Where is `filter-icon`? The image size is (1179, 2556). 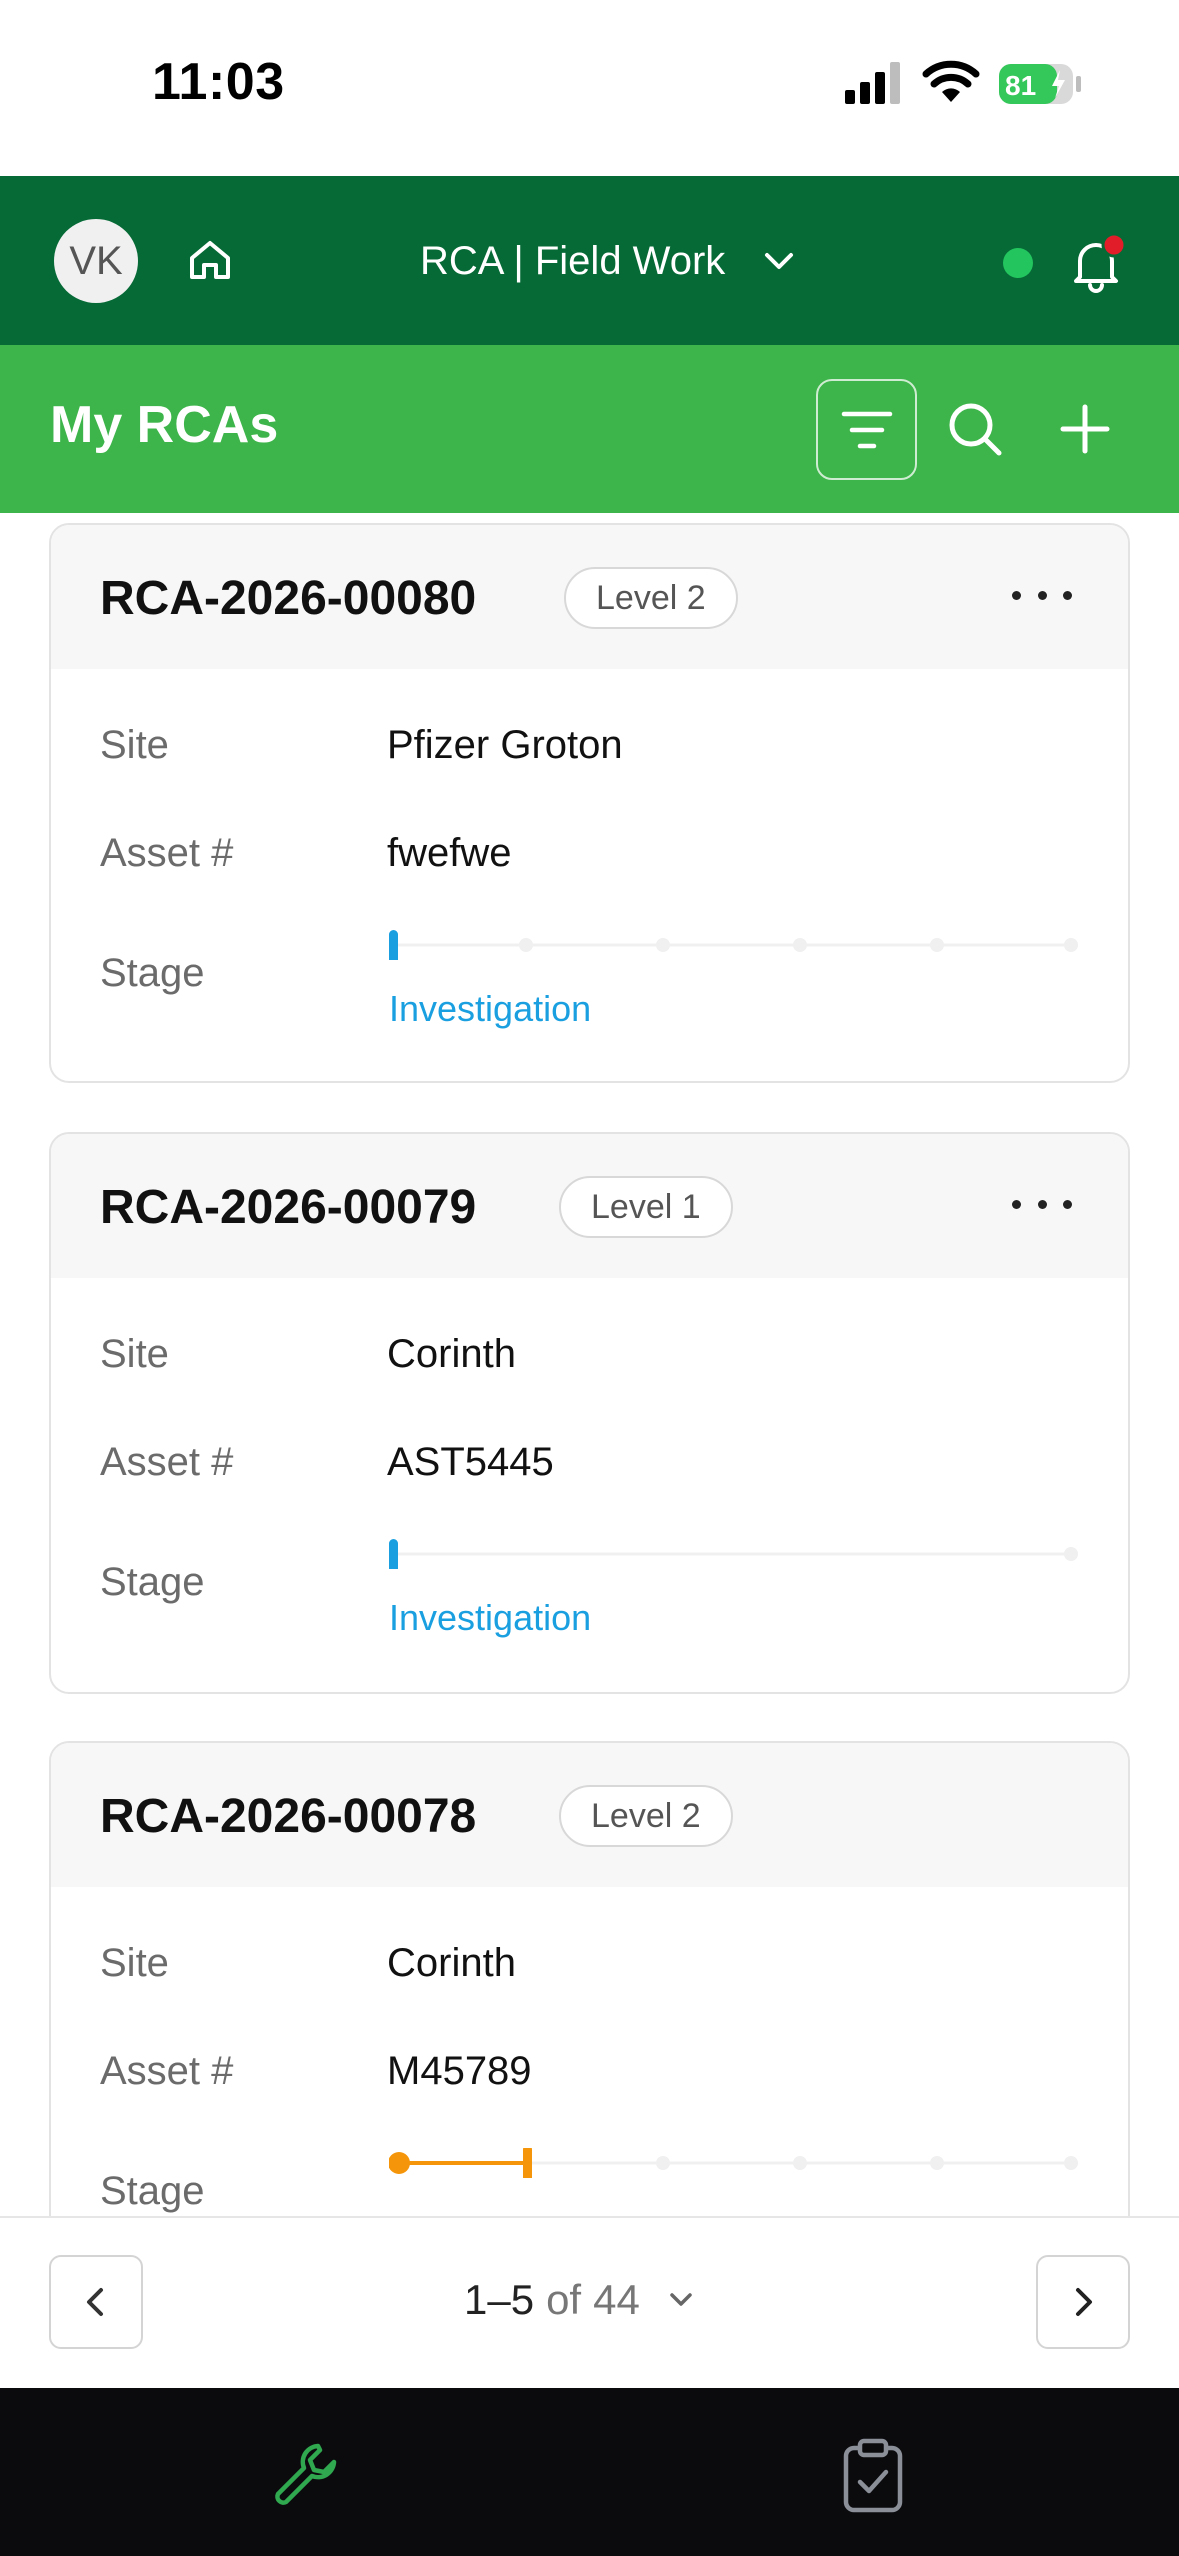
filter-icon is located at coordinates (866, 429).